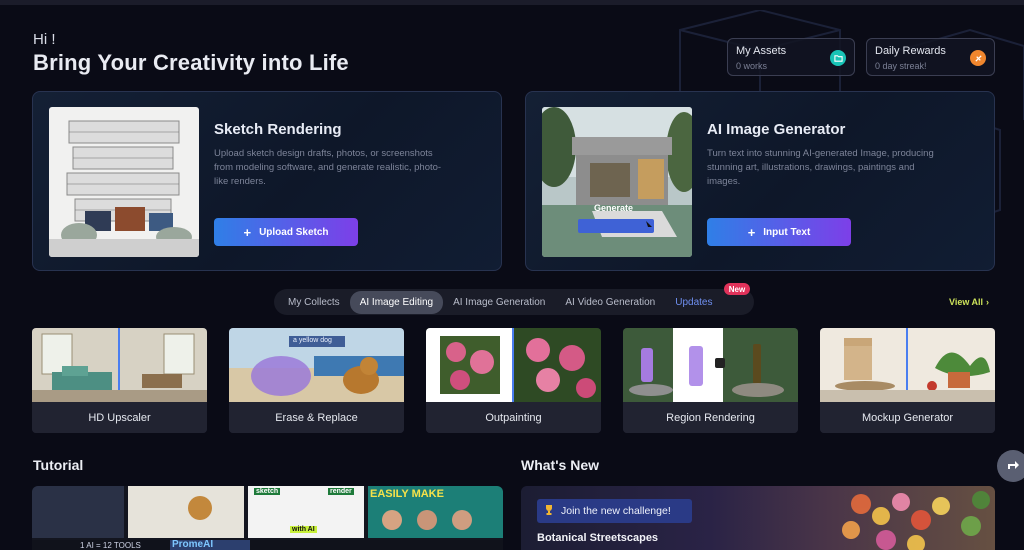  What do you see at coordinates (44, 39) in the screenshot?
I see `greeting: Hi !` at bounding box center [44, 39].